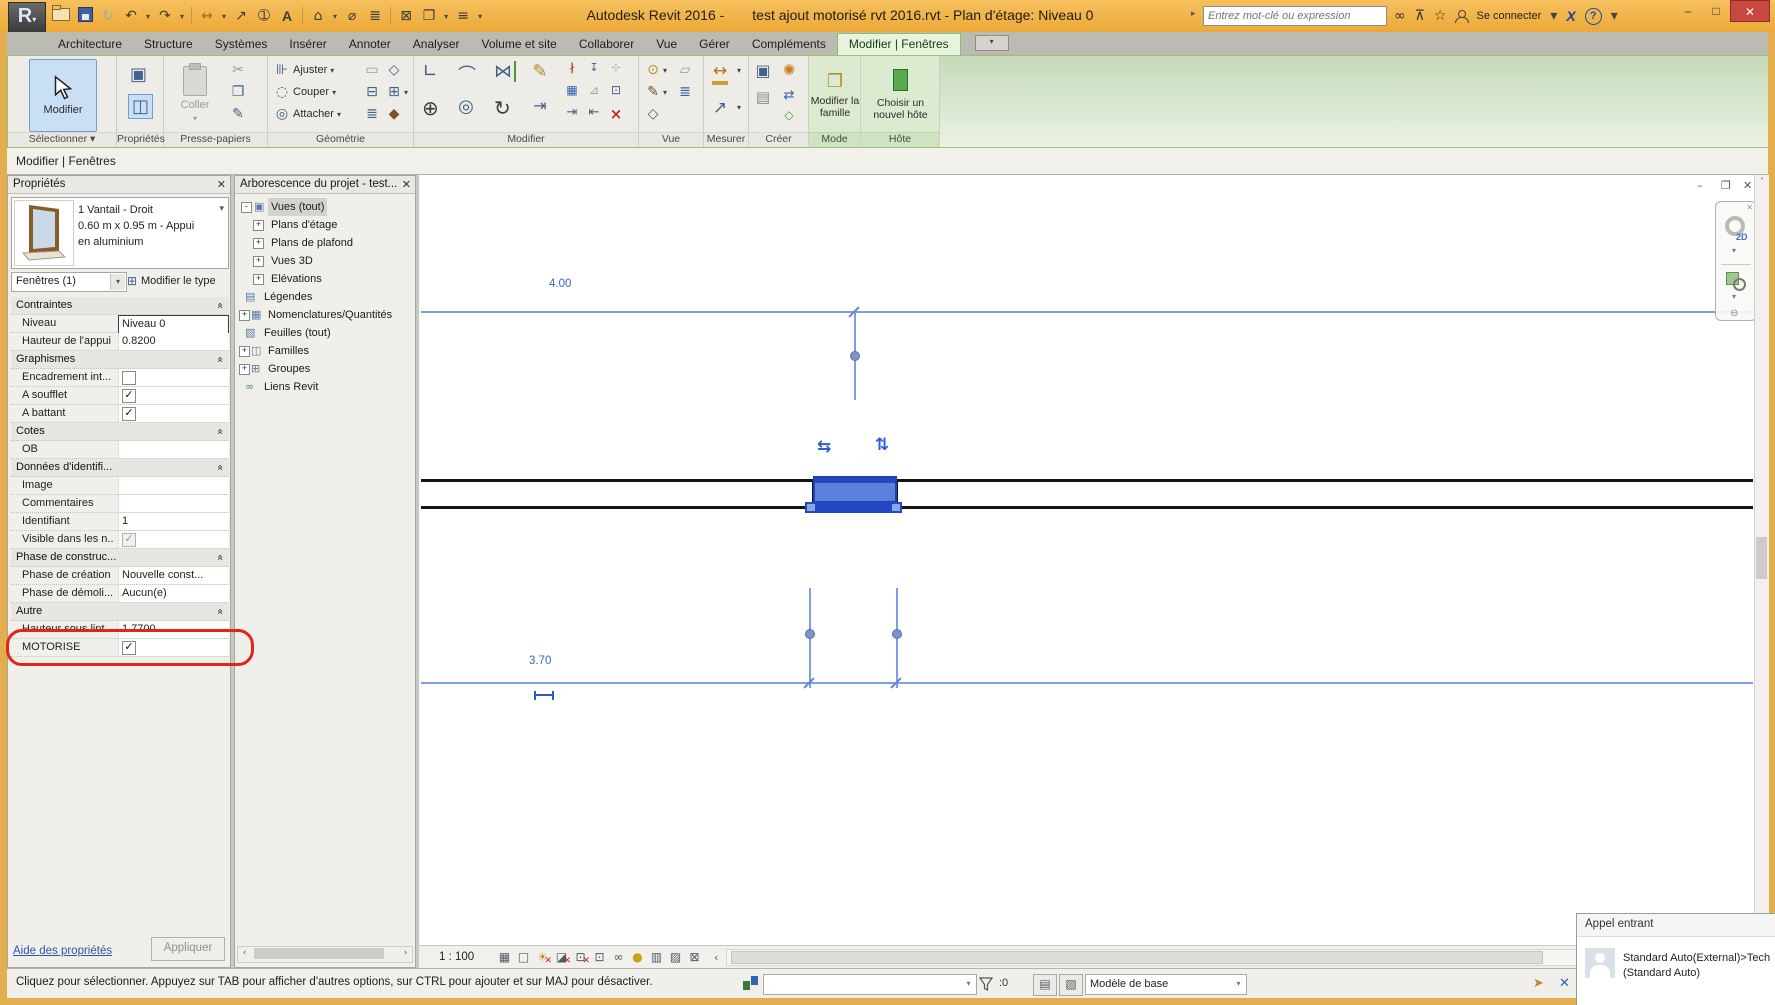 Image resolution: width=1775 pixels, height=1005 pixels. What do you see at coordinates (129, 648) in the screenshot?
I see `motorise-checkbox: ✓` at bounding box center [129, 648].